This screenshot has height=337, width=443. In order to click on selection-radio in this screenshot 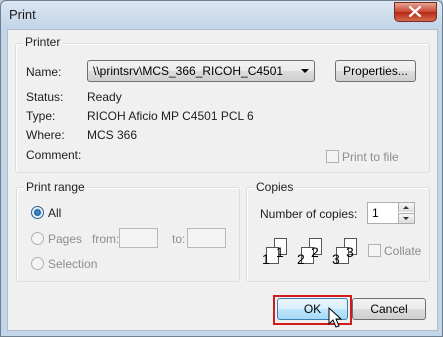, I will do `click(37, 263)`.